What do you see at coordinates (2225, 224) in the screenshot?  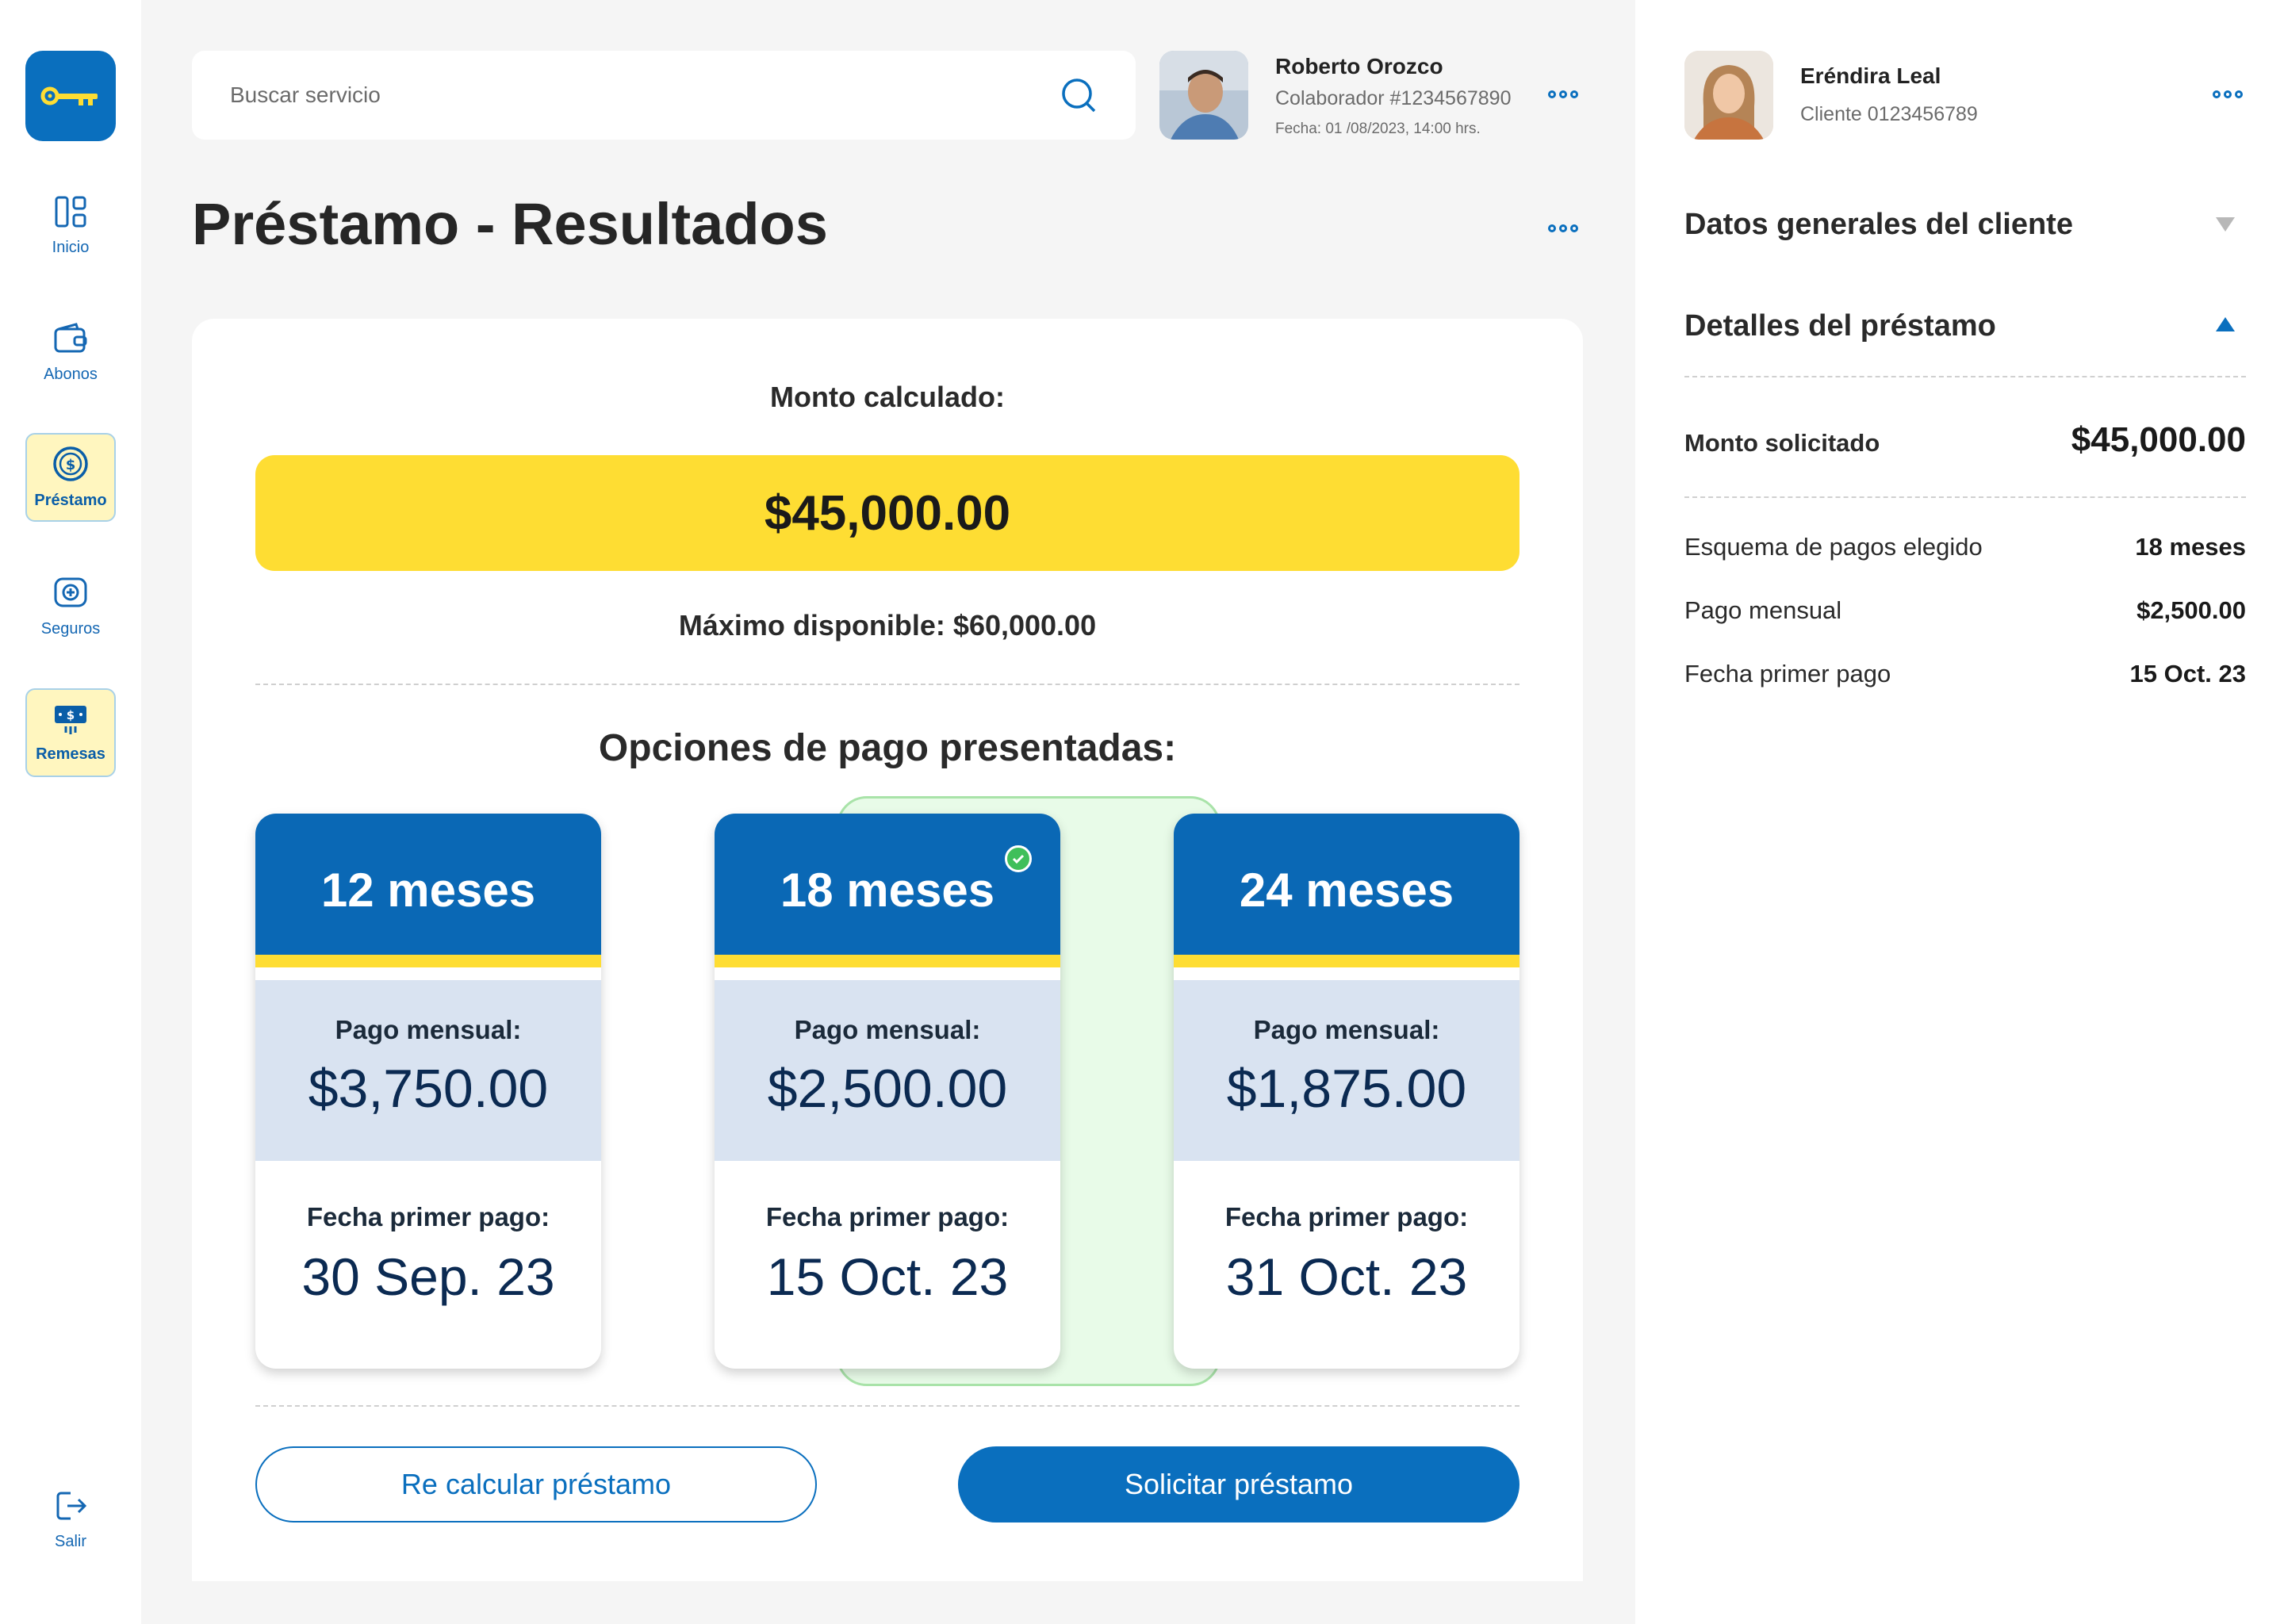 I see `chevron-down-icon` at bounding box center [2225, 224].